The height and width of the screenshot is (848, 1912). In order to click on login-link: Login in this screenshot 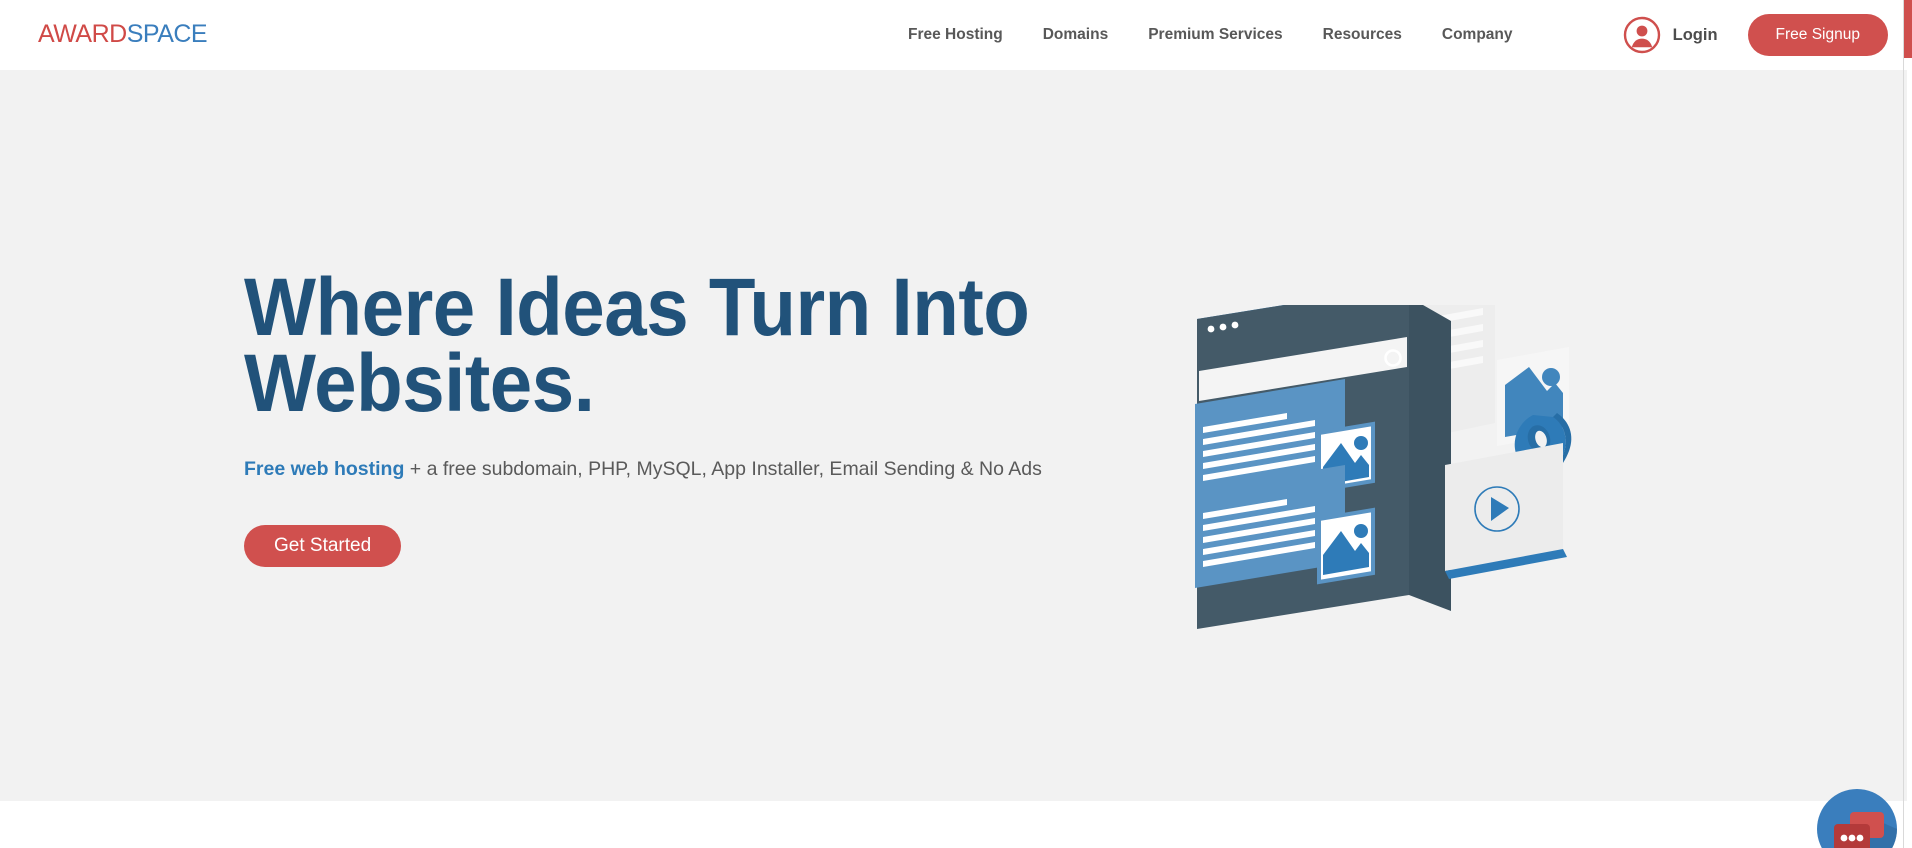, I will do `click(1695, 35)`.